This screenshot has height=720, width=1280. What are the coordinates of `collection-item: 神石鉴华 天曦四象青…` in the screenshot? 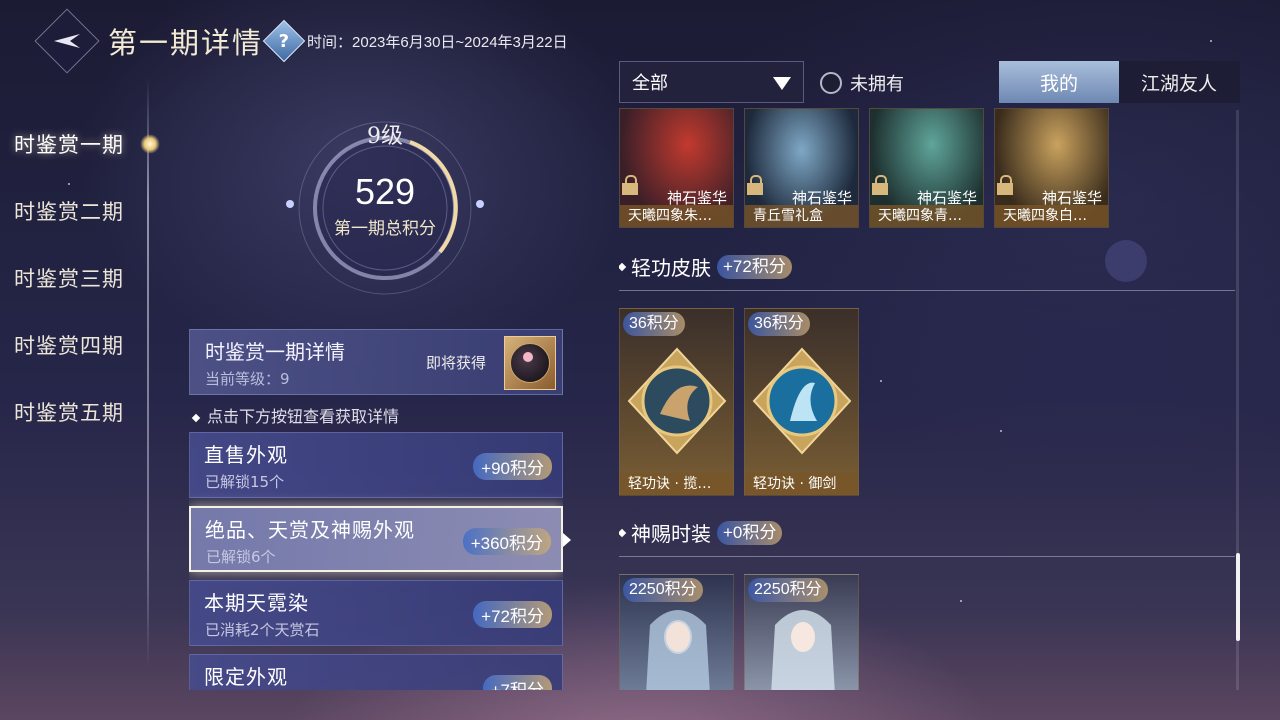 It's located at (926, 168).